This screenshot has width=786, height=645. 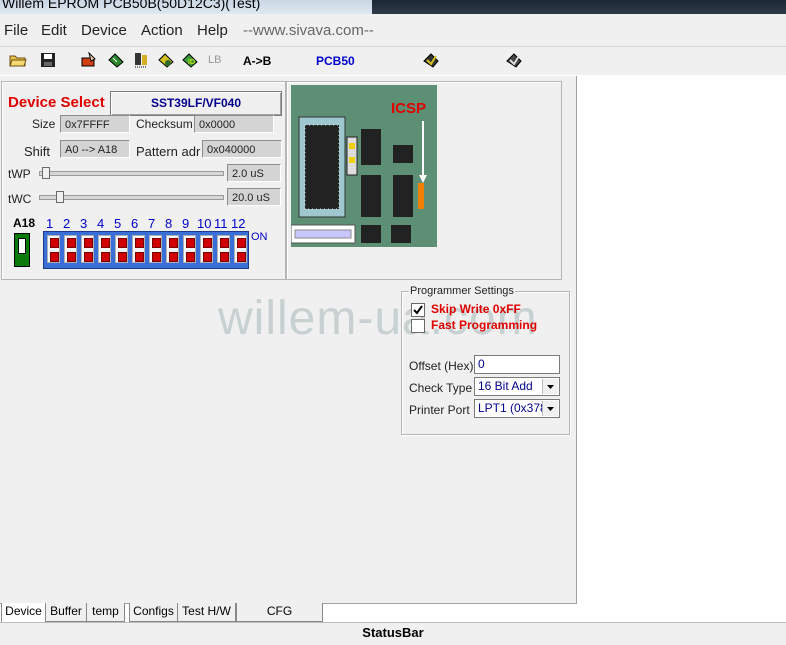 What do you see at coordinates (335, 61) in the screenshot?
I see `pcb-button: PCB50` at bounding box center [335, 61].